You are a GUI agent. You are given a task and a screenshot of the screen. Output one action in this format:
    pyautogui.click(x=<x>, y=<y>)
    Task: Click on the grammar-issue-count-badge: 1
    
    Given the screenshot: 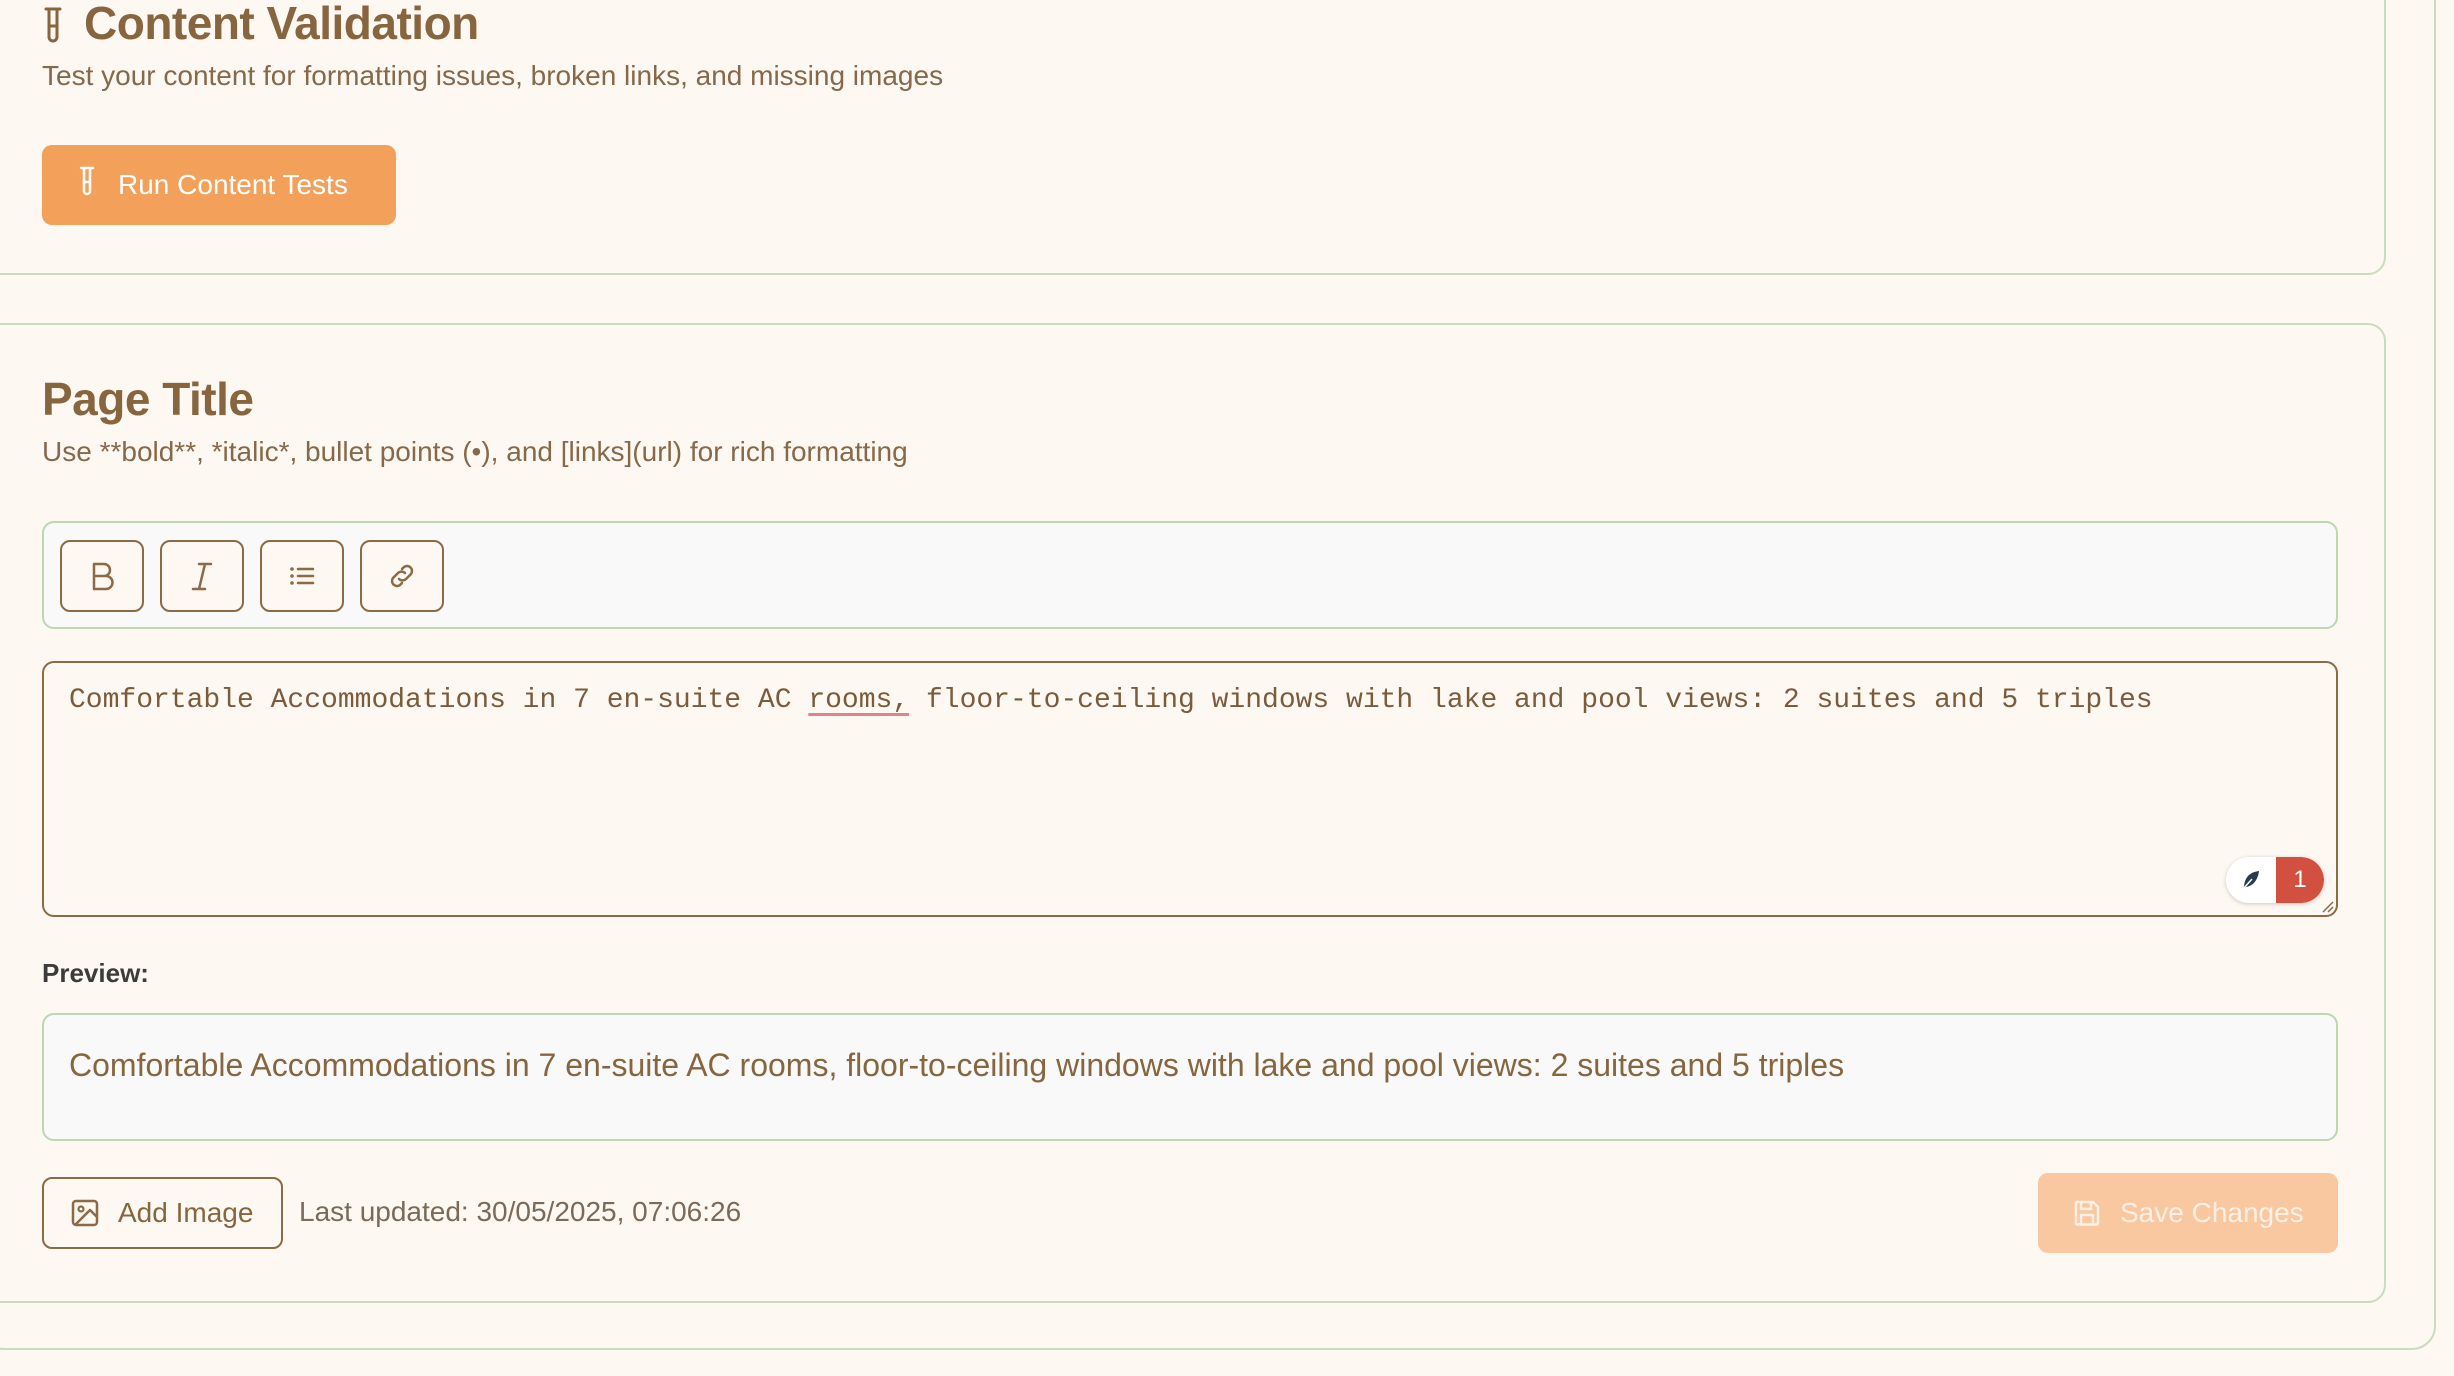 What is the action you would take?
    pyautogui.click(x=2300, y=880)
    